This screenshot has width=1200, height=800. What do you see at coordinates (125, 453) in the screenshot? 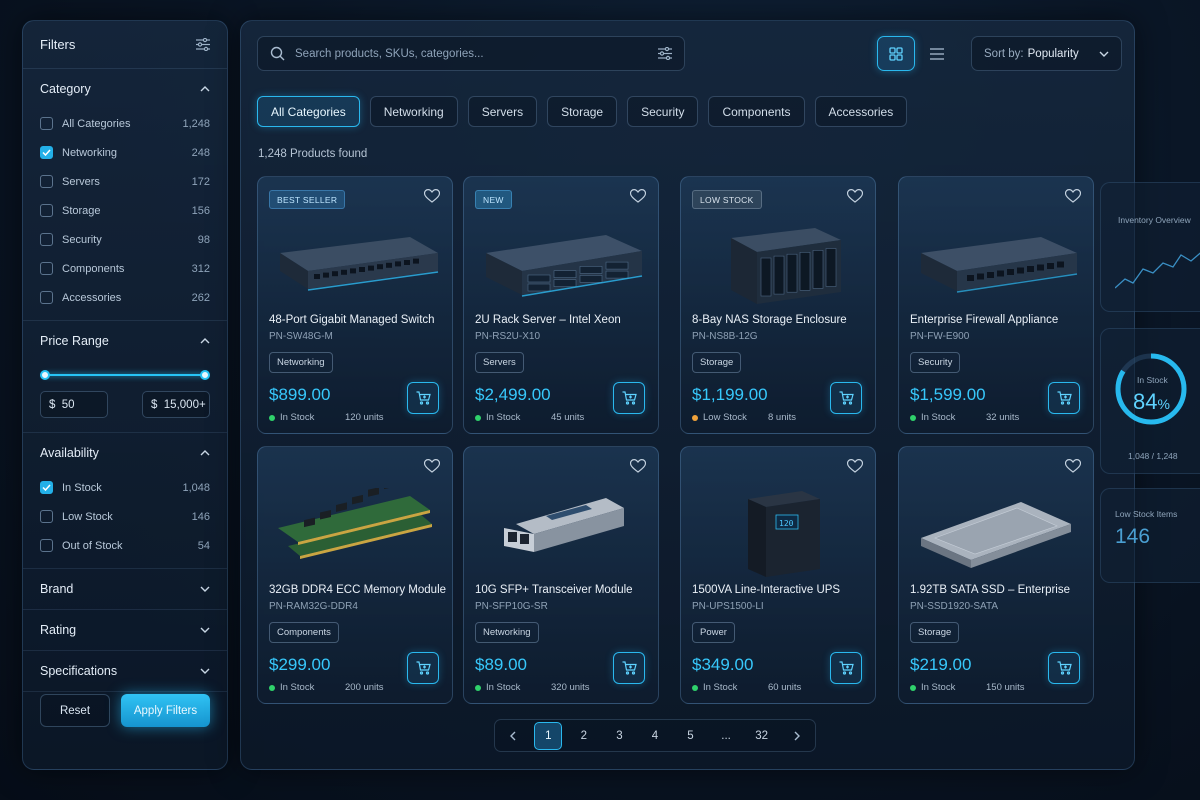
I see `availability-header: Availability` at bounding box center [125, 453].